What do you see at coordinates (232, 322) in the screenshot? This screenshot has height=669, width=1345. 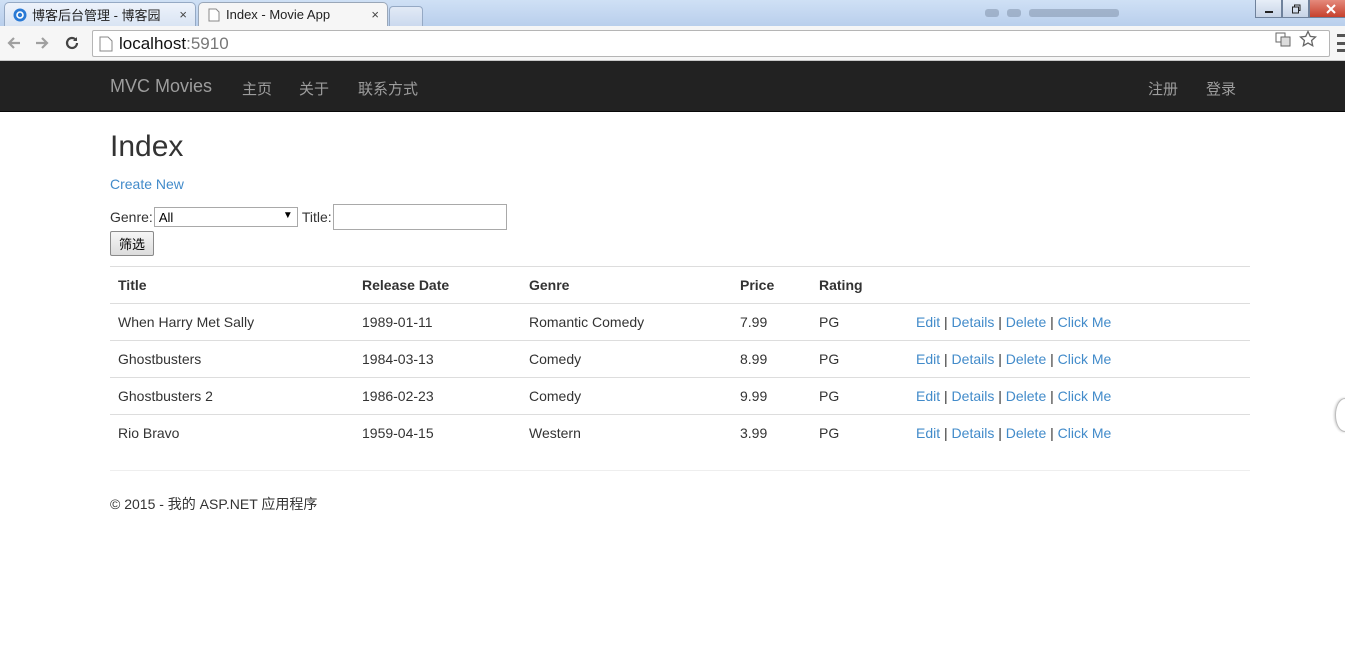 I see `cell-title: When Harry Met Sally` at bounding box center [232, 322].